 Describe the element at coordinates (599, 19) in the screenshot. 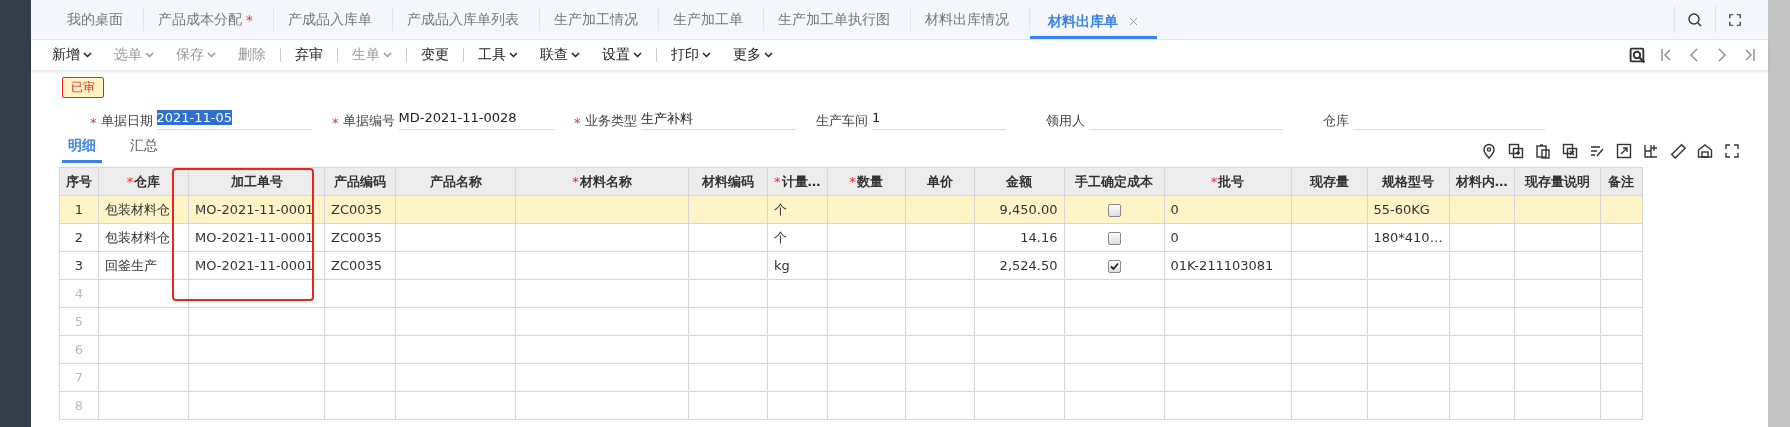

I see `tab: 生产加工情况` at that location.